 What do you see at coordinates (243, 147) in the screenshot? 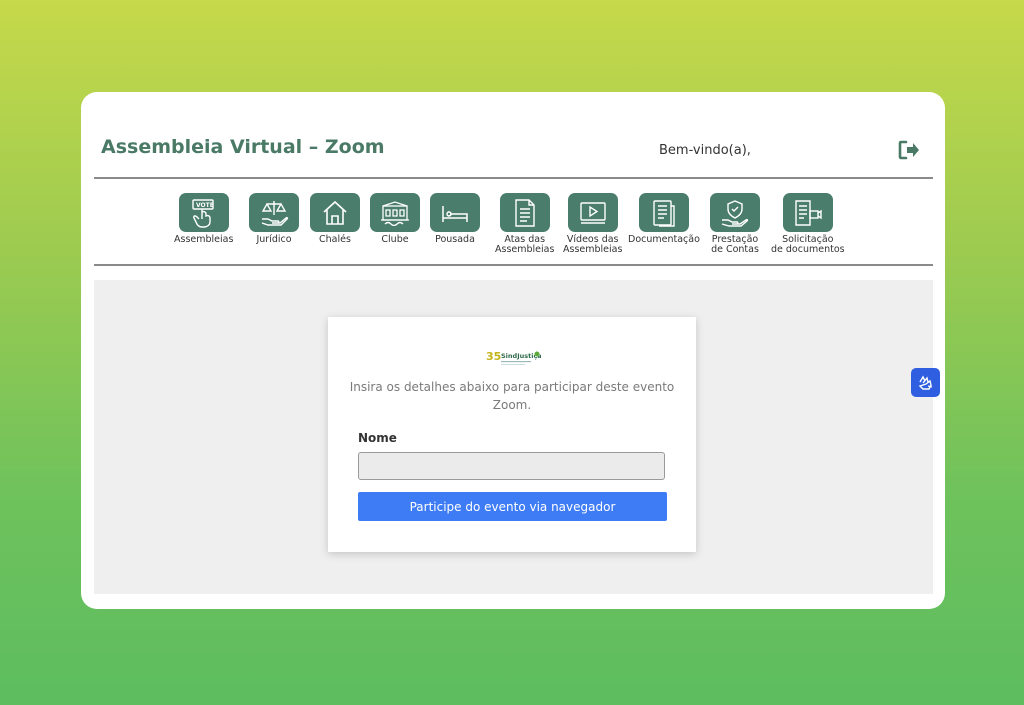
I see `page-title: Assembleia Virtual – Zoom` at bounding box center [243, 147].